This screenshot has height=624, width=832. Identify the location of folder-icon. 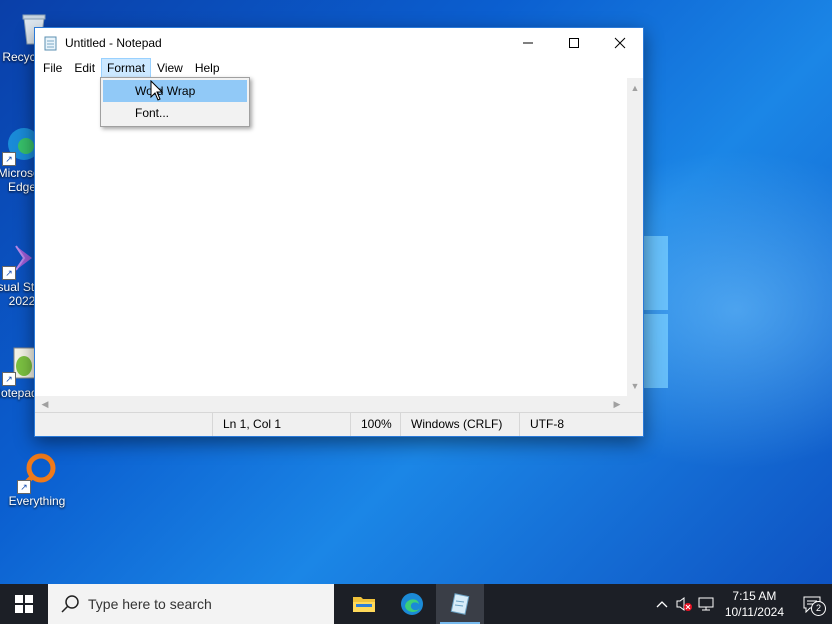
(364, 604).